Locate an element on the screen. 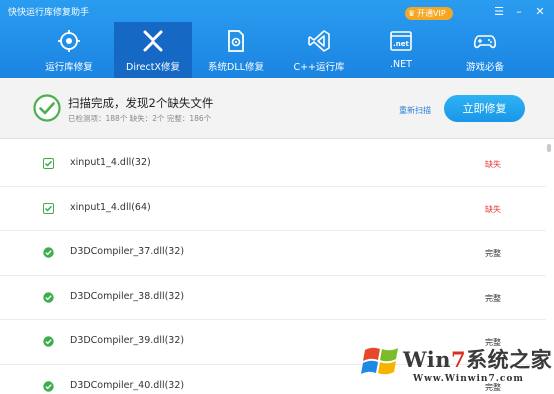 This screenshot has height=394, width=554. dotnet-icon: .net is located at coordinates (401, 41).